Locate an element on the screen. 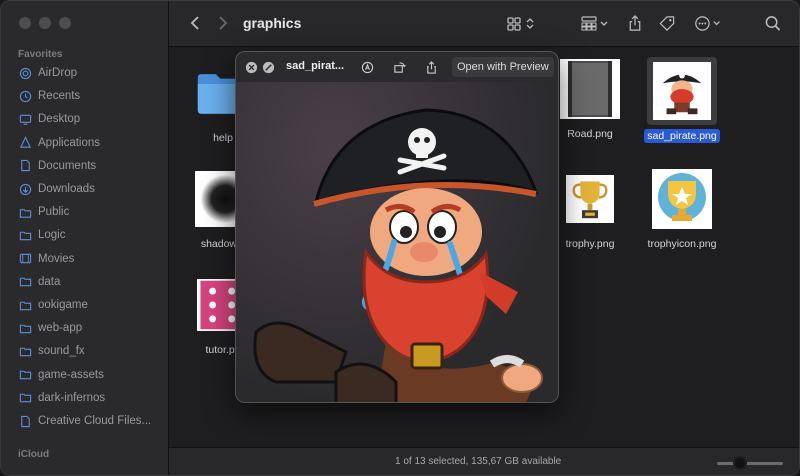 The height and width of the screenshot is (476, 800). markup-icon is located at coordinates (367, 67).